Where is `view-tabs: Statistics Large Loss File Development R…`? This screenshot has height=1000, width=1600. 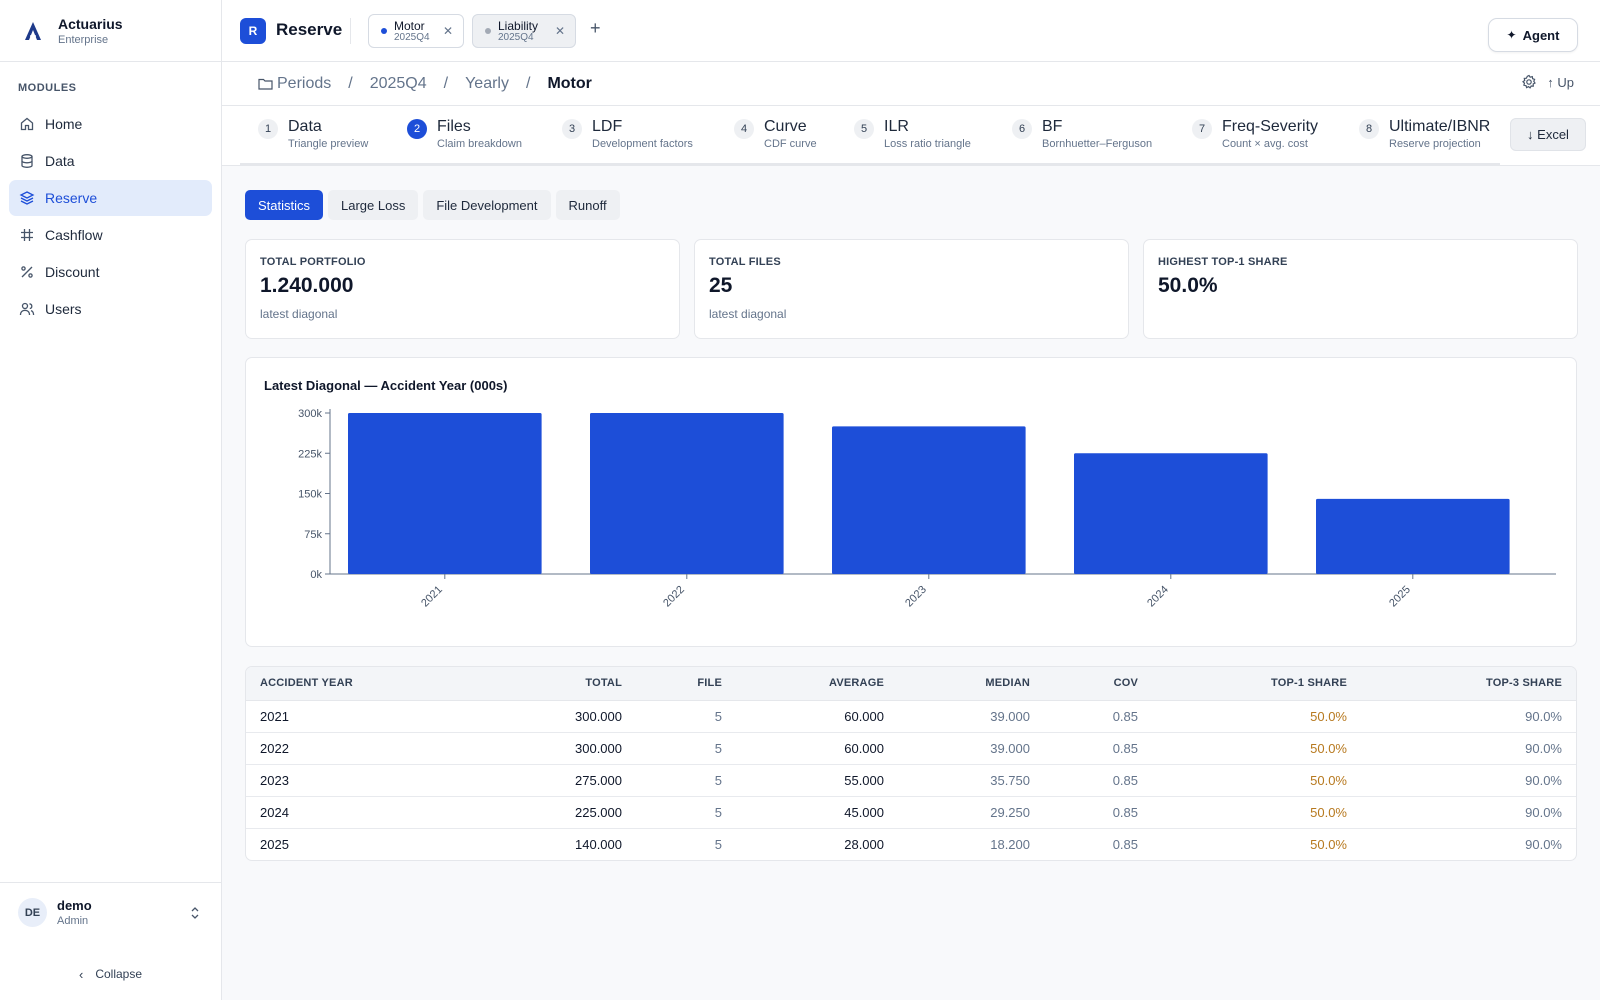 view-tabs: Statistics Large Loss File Development R… is located at coordinates (435, 205).